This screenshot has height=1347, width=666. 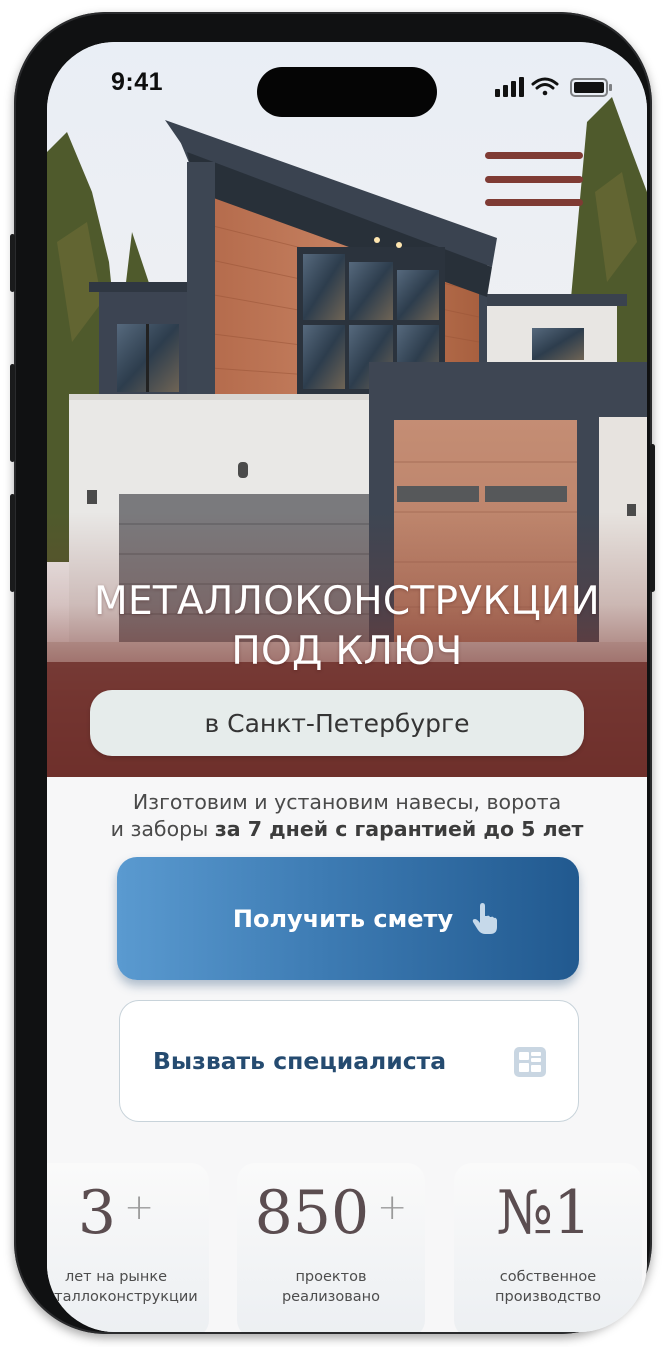 What do you see at coordinates (347, 92) in the screenshot?
I see `dynamic-island` at bounding box center [347, 92].